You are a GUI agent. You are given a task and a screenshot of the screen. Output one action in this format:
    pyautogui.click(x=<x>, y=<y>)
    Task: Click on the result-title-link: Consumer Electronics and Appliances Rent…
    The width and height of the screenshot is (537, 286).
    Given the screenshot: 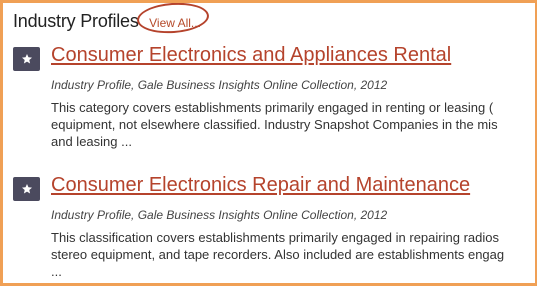 What is the action you would take?
    pyautogui.click(x=251, y=55)
    